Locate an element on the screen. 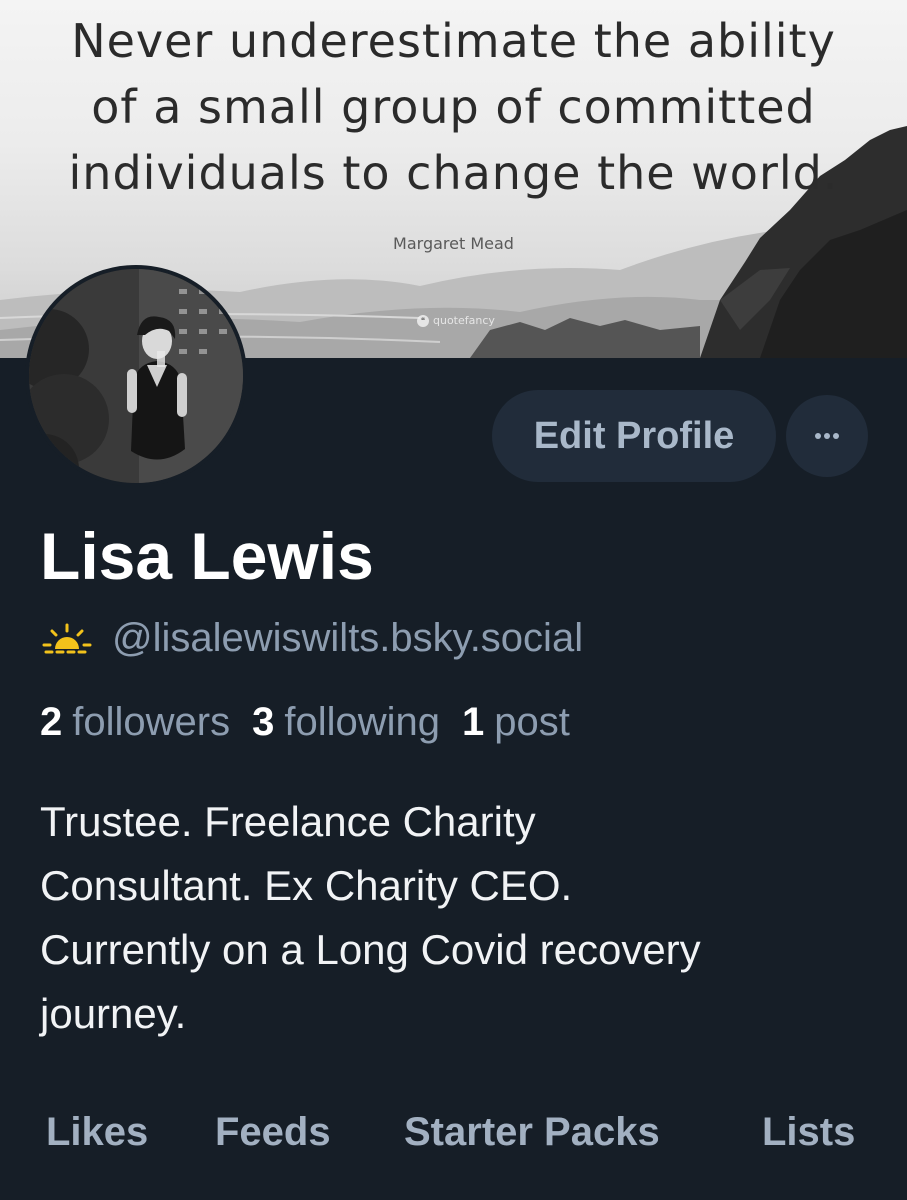  edit-profile-button: Edit Profile is located at coordinates (634, 436).